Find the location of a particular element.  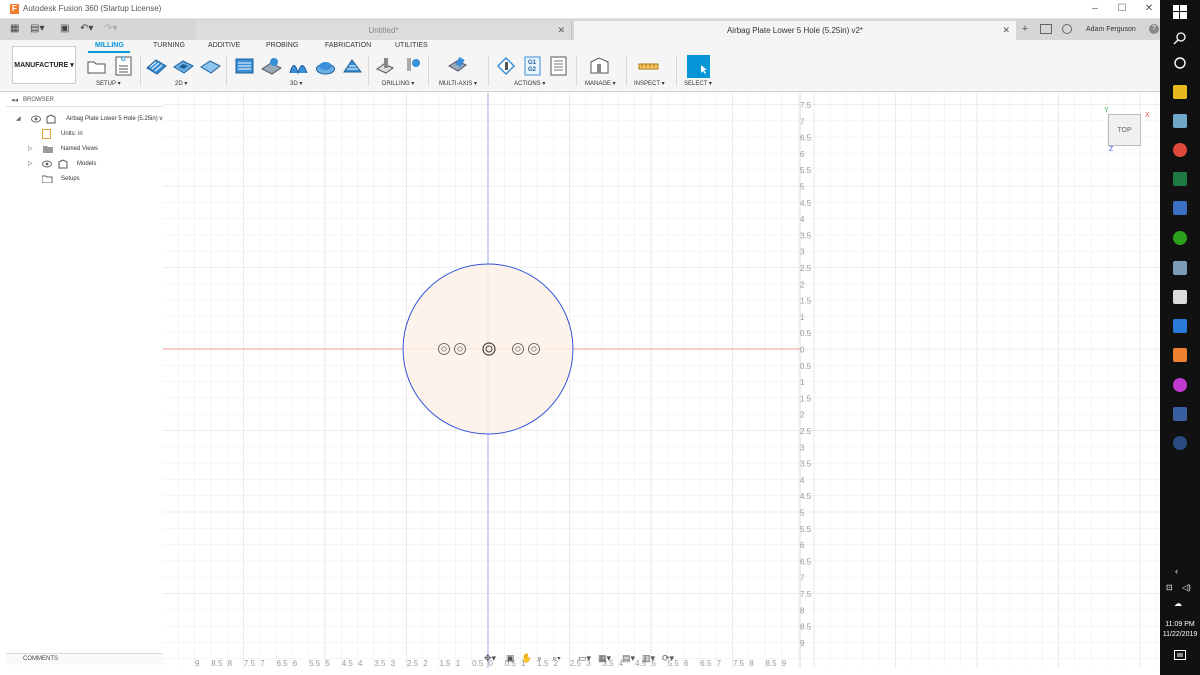

navigation-bar: ✥▾ ▣ ✋ ⌕ ⌕▾ ▭▾ ▦▾ ▤▾ ▥▾ ⟳▾ is located at coordinates (584, 660).